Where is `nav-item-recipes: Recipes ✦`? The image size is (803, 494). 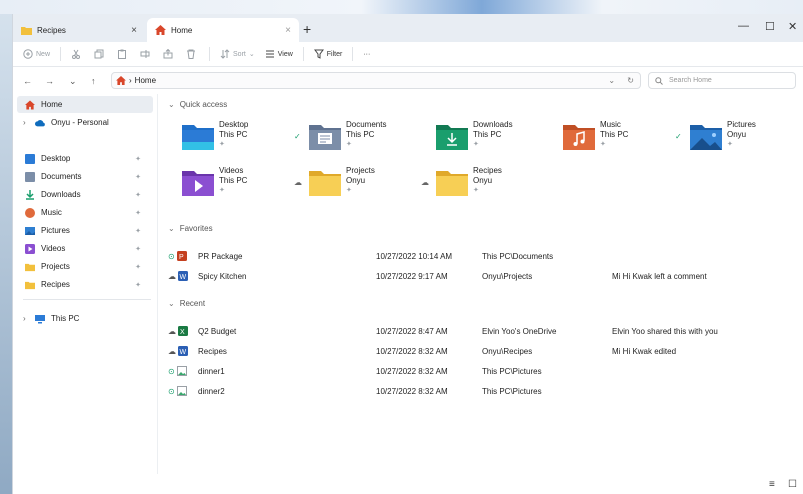
nav-item-recipes: Recipes ✦ is located at coordinates (85, 284).